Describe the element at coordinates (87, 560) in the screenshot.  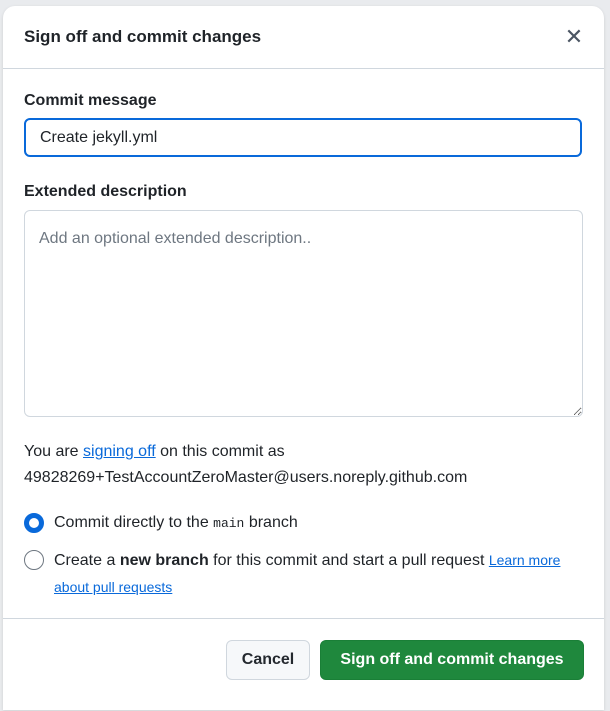
I see `new-branch-prefix: Create a` at that location.